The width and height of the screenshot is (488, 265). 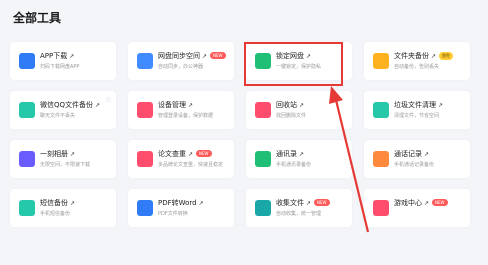 I want to click on tool-name: 论文查重 ↗ NEW, so click(x=185, y=154).